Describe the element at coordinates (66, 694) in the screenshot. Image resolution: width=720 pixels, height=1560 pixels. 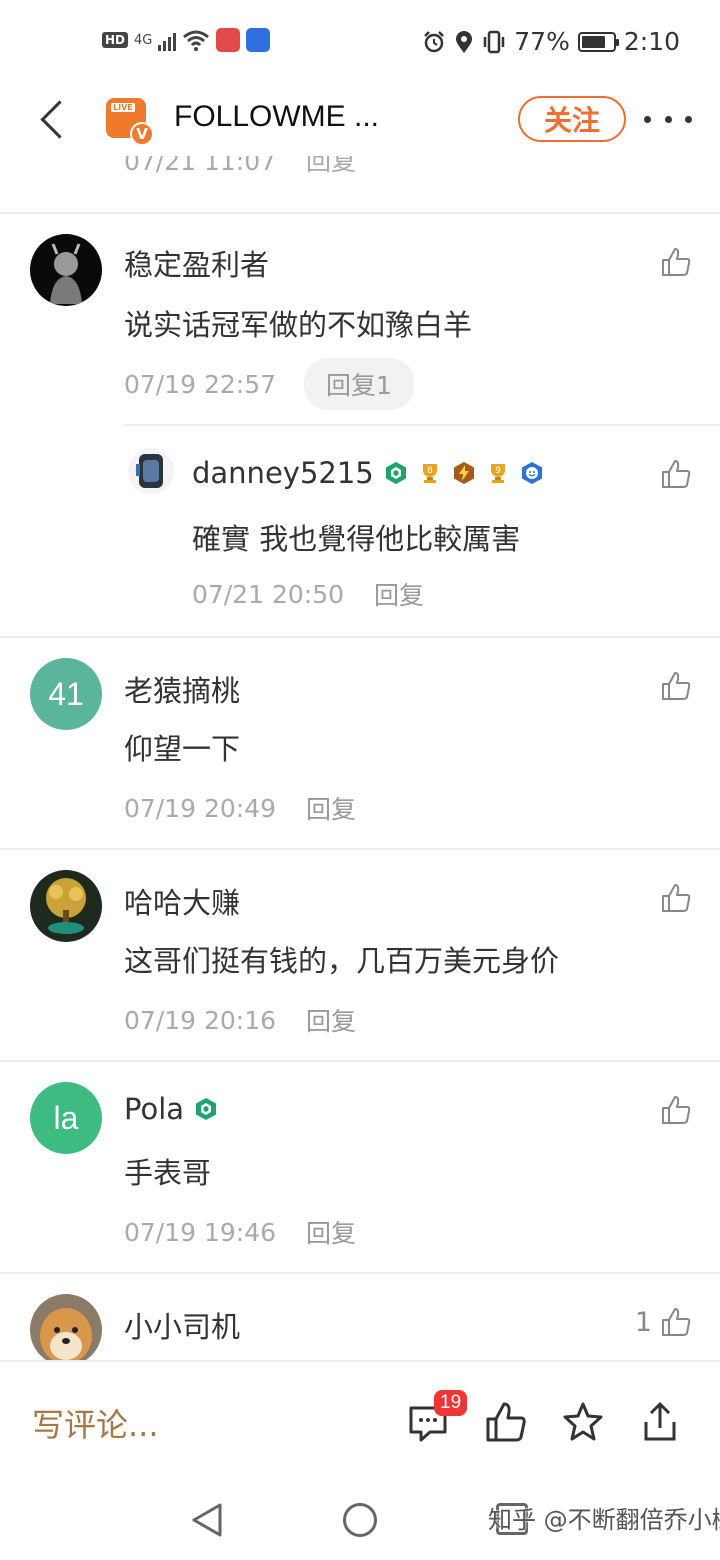
I see `avatar: 41` at that location.